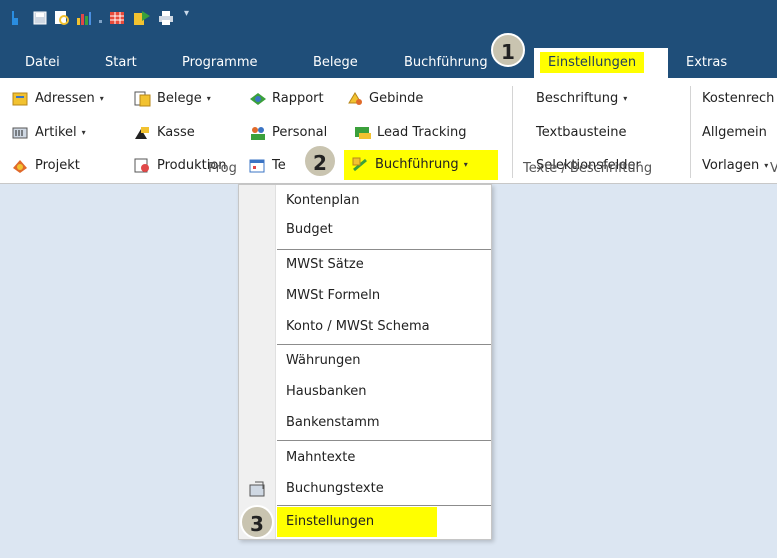 The width and height of the screenshot is (777, 558). What do you see at coordinates (65, 98) in the screenshot?
I see `adressen-label: Adressen` at bounding box center [65, 98].